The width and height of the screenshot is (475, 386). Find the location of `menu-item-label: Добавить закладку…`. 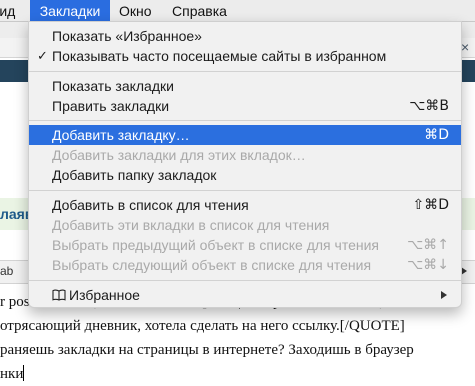

menu-item-label: Добавить закладку… is located at coordinates (121, 135).